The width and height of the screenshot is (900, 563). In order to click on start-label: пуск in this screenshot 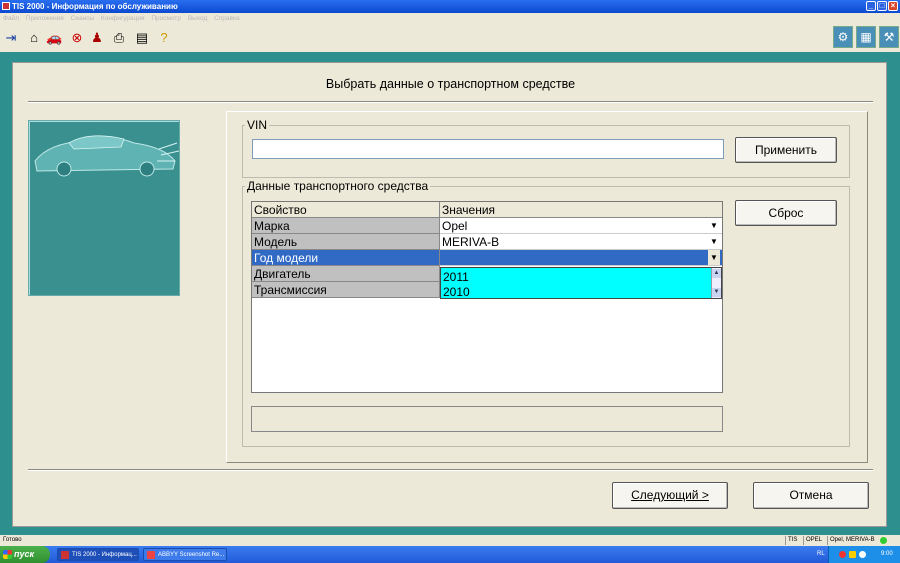, I will do `click(24, 554)`.